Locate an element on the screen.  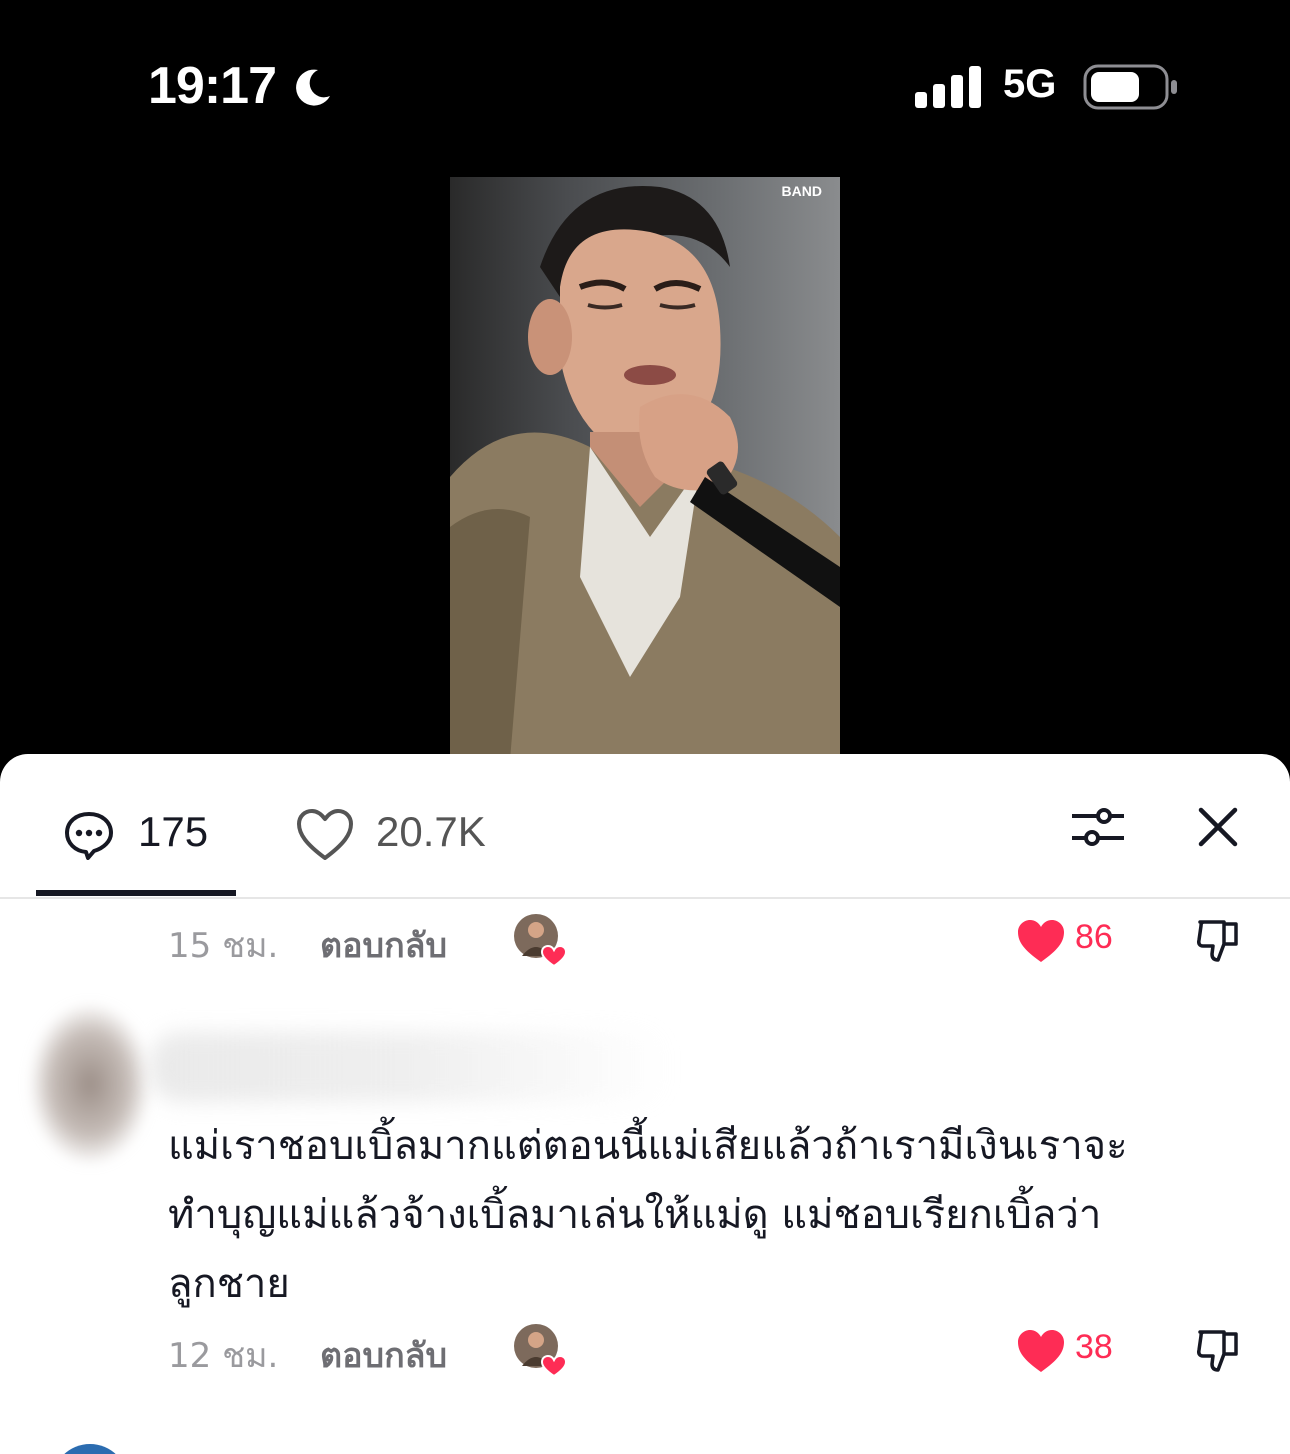
comment-like-count: 38 is located at coordinates (1094, 1347).